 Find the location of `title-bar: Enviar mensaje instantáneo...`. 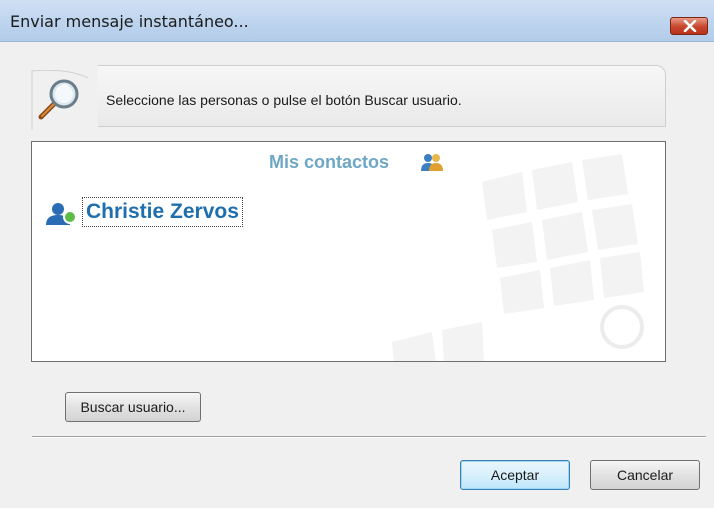

title-bar: Enviar mensaje instantáneo... is located at coordinates (357, 21).